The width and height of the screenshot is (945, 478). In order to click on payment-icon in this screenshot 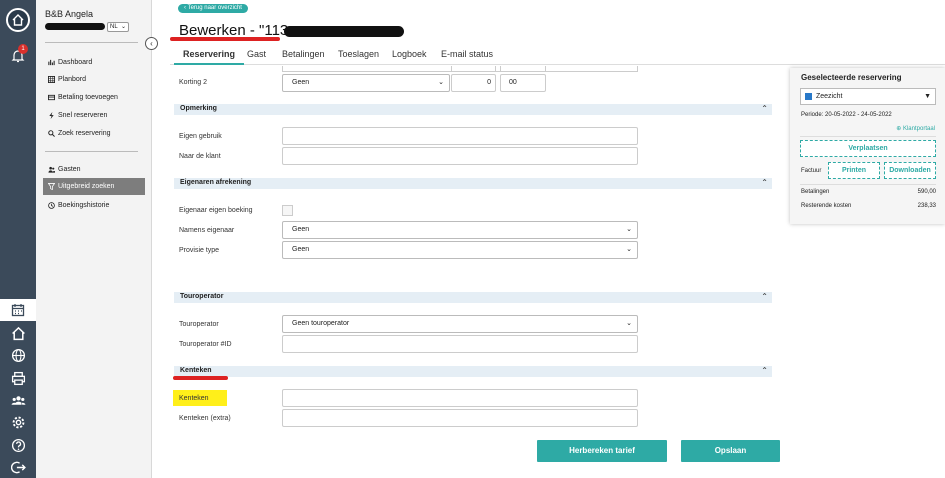, I will do `click(51, 97)`.